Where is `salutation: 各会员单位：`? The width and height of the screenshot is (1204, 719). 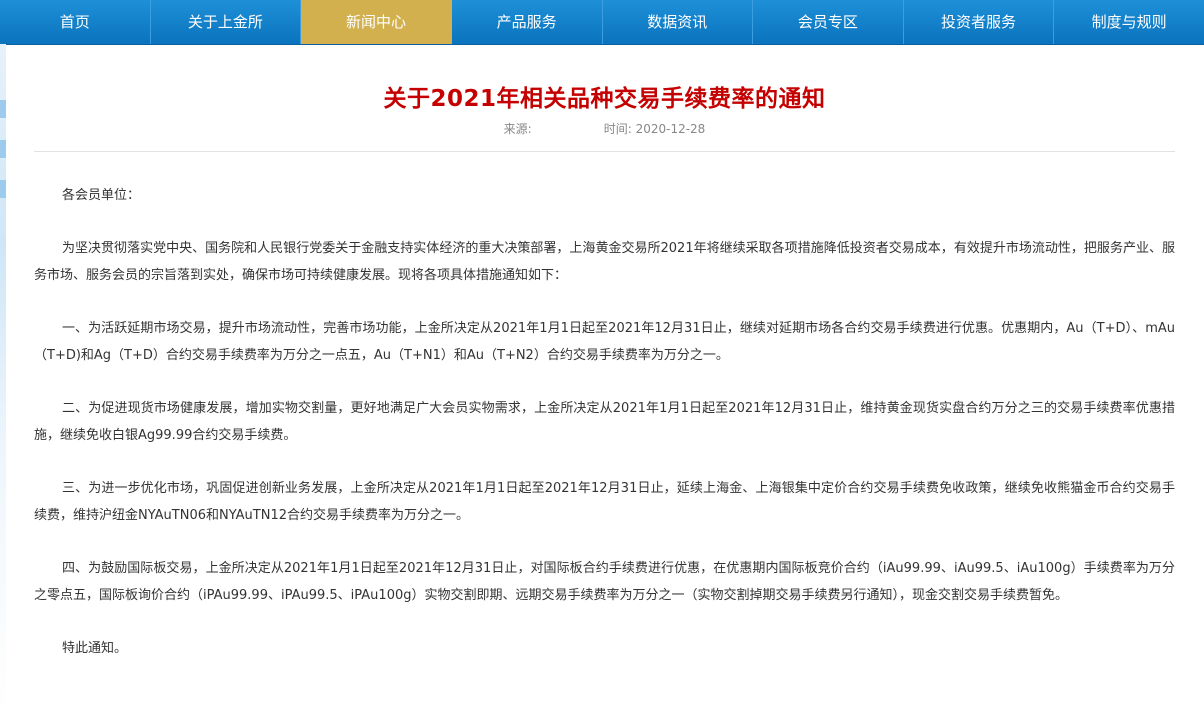
salutation: 各会员单位： is located at coordinates (101, 195).